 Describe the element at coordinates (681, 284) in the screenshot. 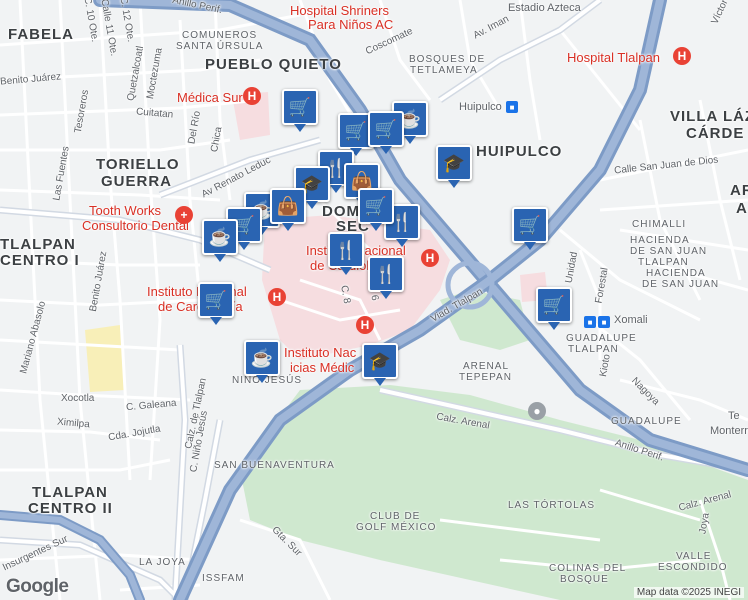

I see `area-san-juan-2: DE SAN JUAN` at that location.